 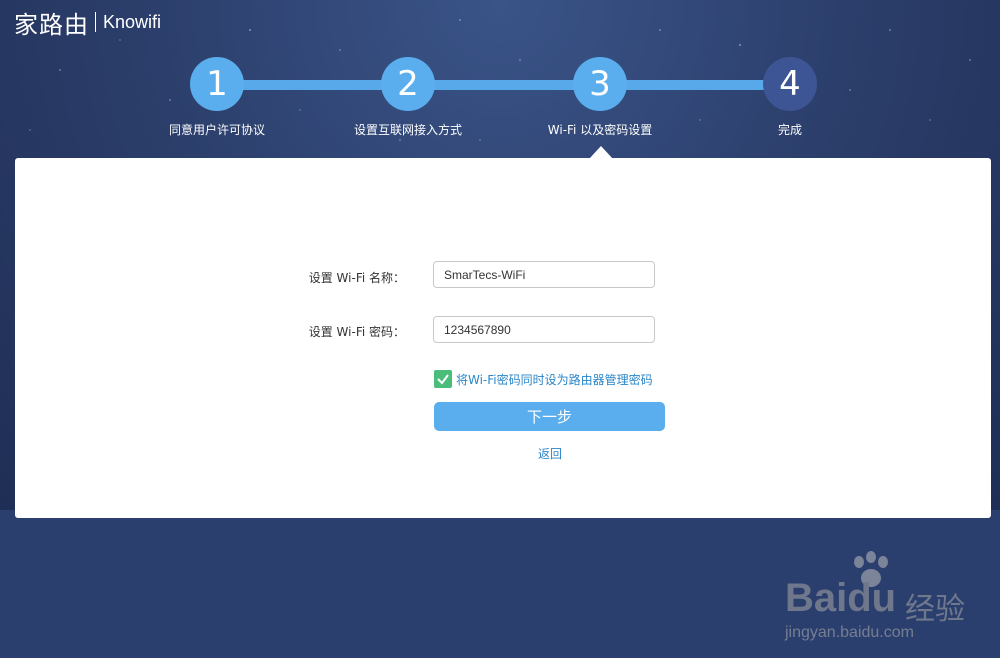 What do you see at coordinates (356, 278) in the screenshot?
I see `wifi-name-label: 设置 Wi-Fi 名称：` at bounding box center [356, 278].